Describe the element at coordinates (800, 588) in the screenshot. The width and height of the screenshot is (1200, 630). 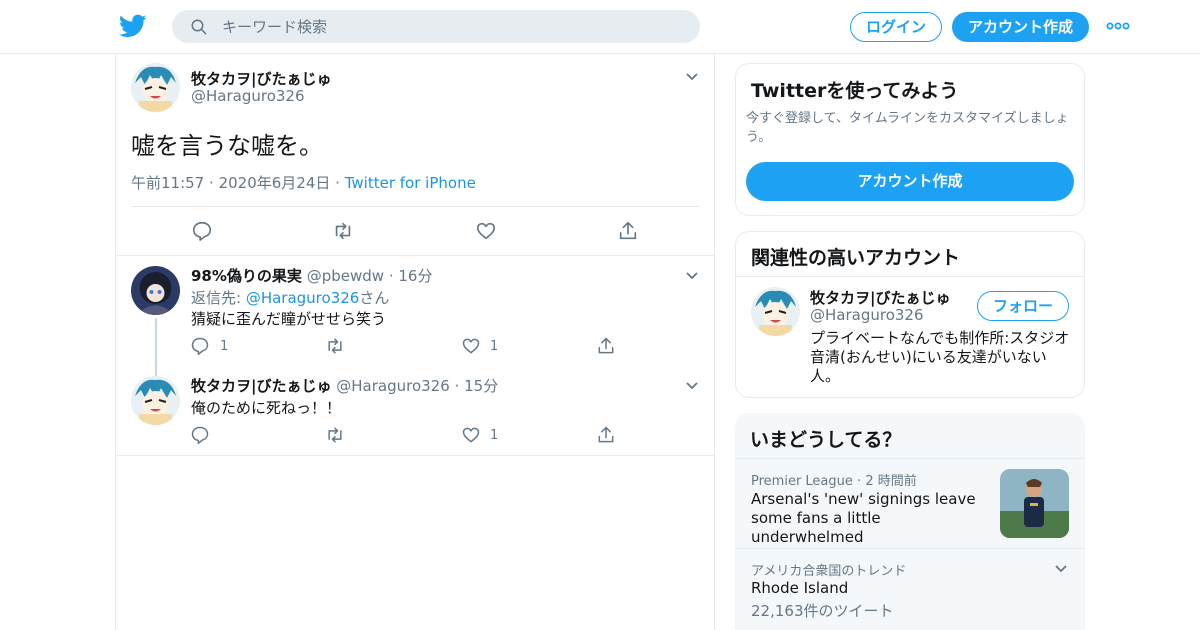
I see `trend-name: Rhode Island` at that location.